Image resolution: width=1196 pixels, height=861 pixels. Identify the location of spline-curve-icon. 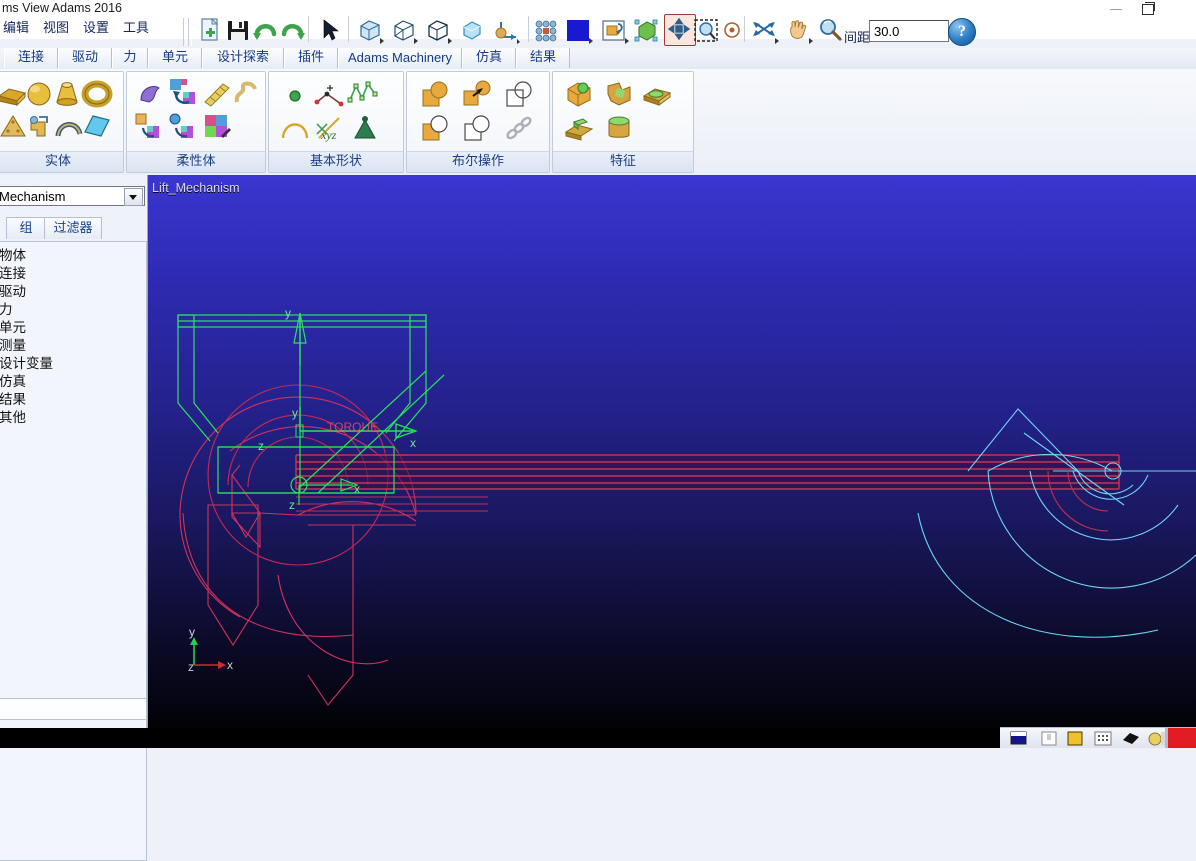
(363, 94).